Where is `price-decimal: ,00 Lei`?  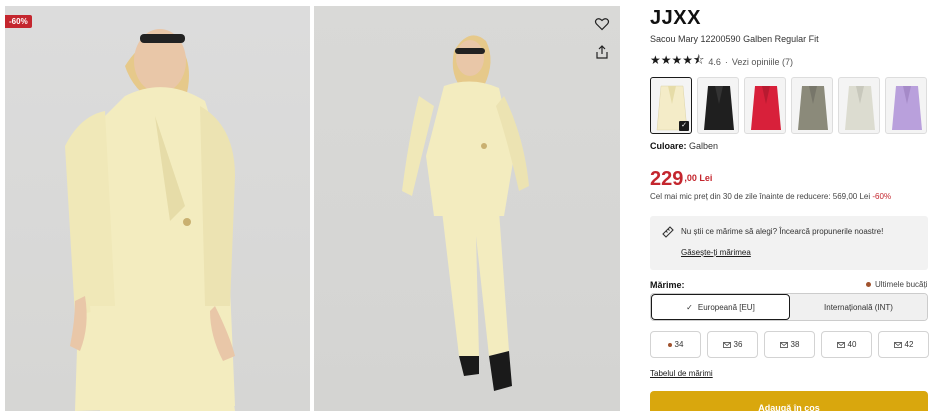 price-decimal: ,00 Lei is located at coordinates (698, 178).